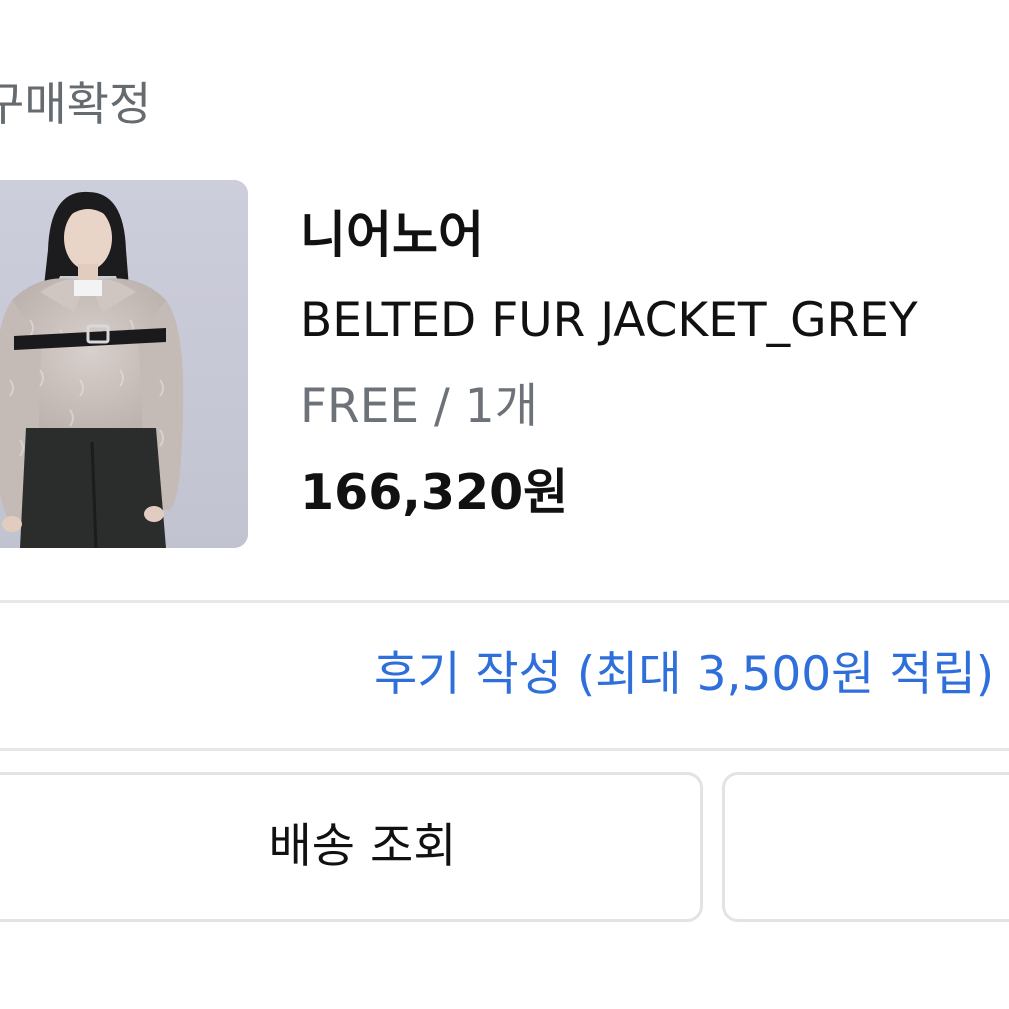 Image resolution: width=1009 pixels, height=1009 pixels. I want to click on track-shipping-button: 배송 조회, so click(351, 847).